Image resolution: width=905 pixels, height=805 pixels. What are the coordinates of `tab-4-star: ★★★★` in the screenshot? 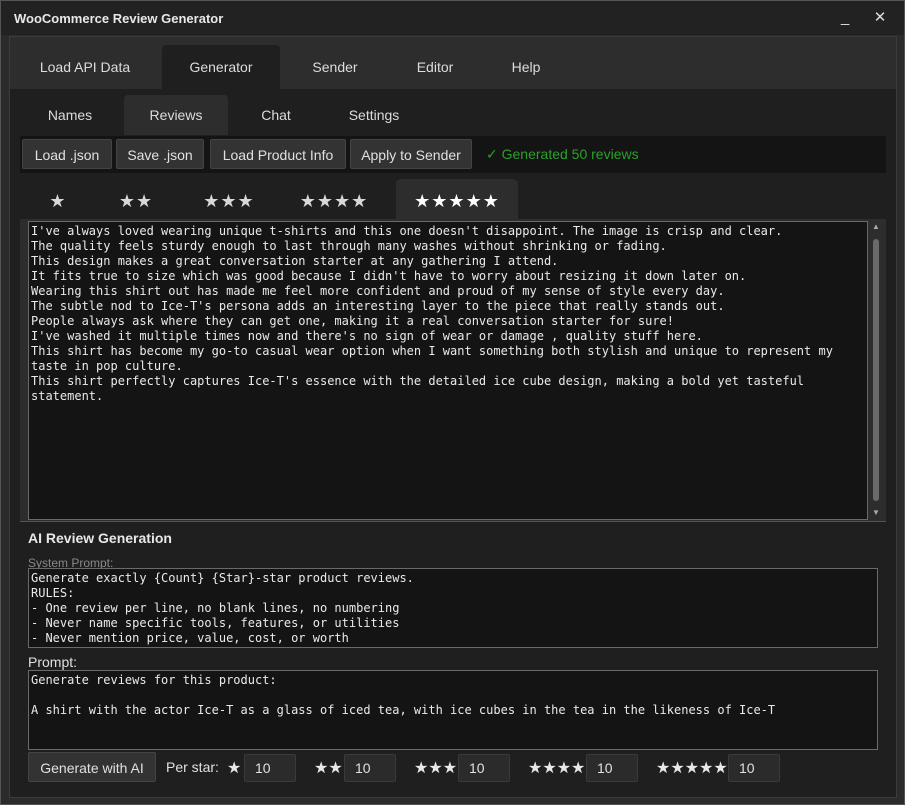 It's located at (334, 199).